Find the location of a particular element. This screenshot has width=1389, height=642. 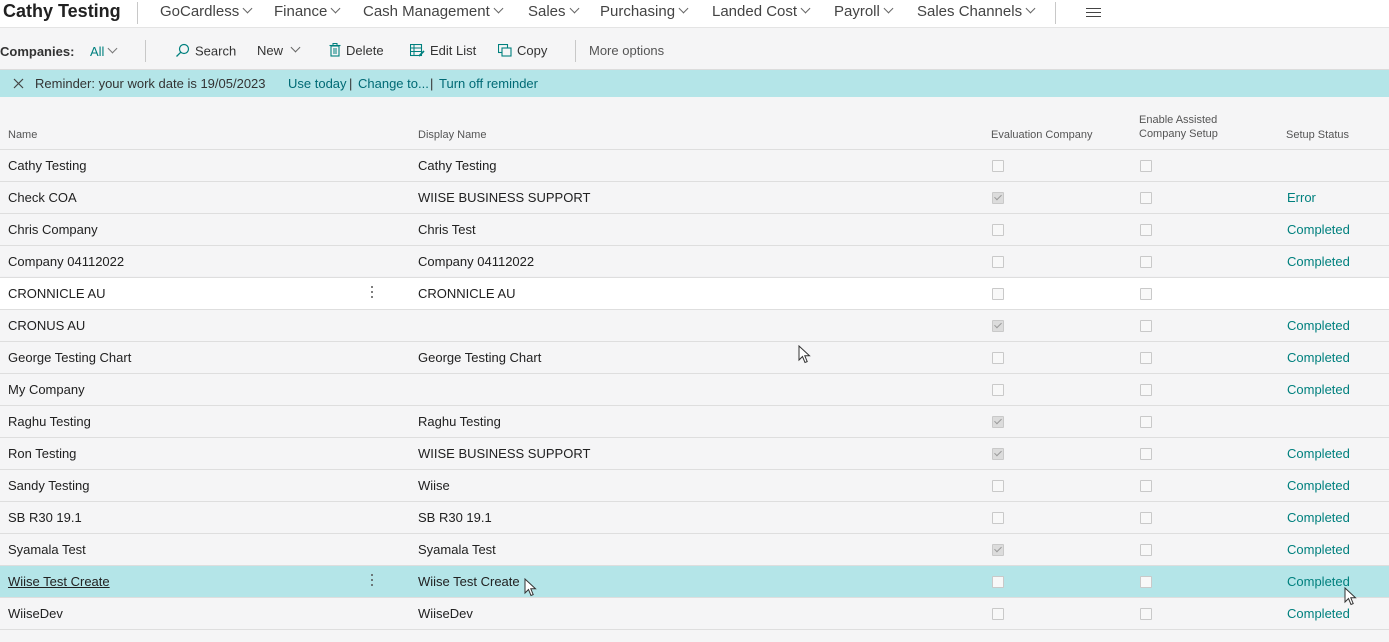

delete-button: Delete is located at coordinates (356, 51).